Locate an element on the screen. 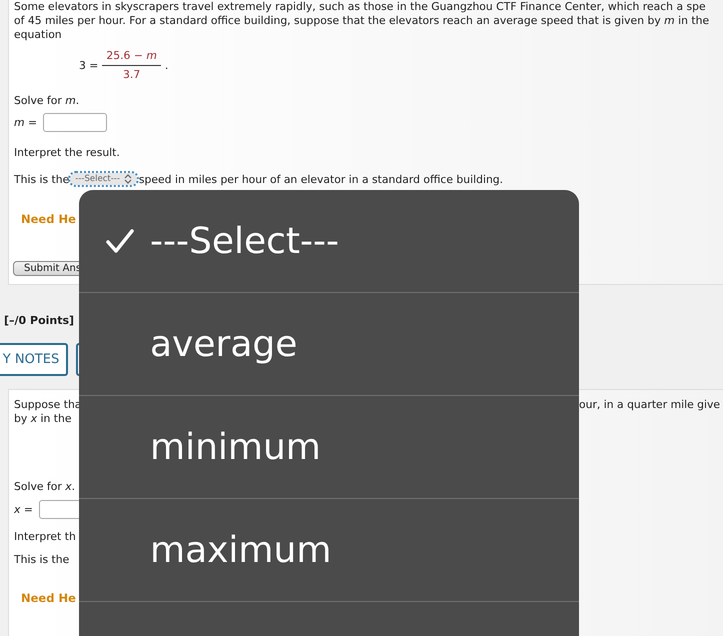  numerator: 25.6 − m is located at coordinates (131, 57).